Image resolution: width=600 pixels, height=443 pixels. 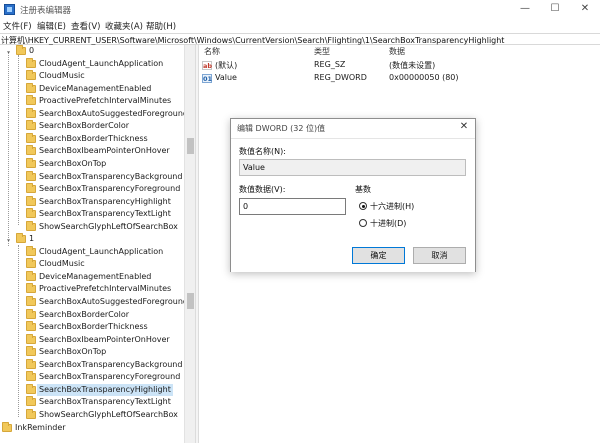 I want to click on tree-key-item: SearchBoxTransparencyHighlight, so click(x=105, y=202).